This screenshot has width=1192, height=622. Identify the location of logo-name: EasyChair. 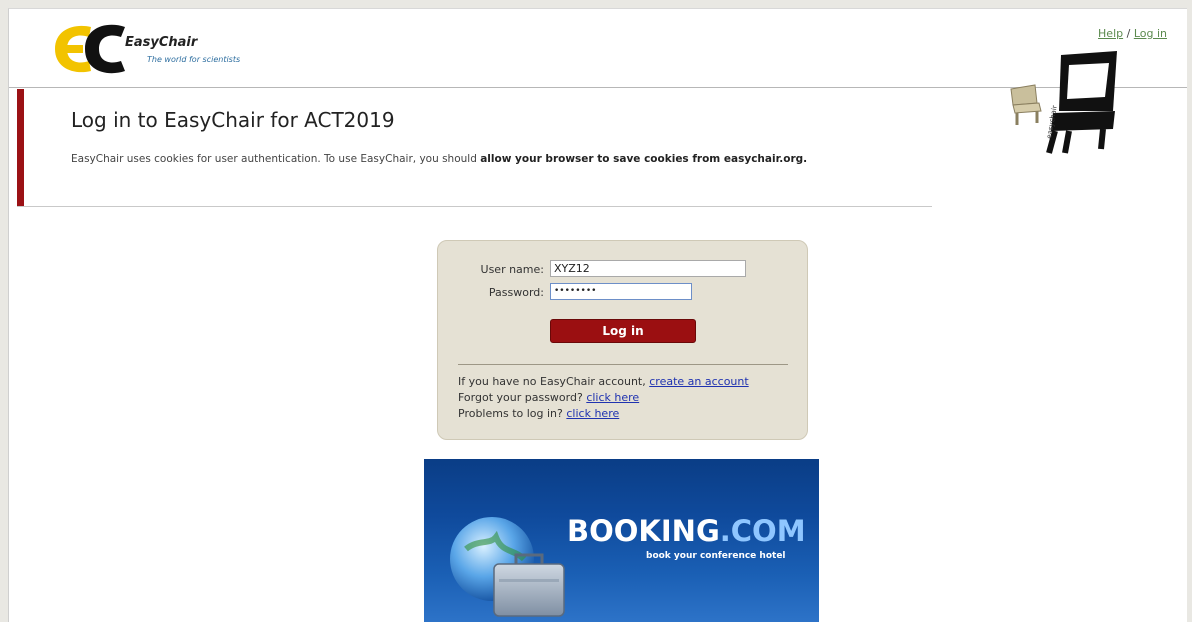
(161, 42).